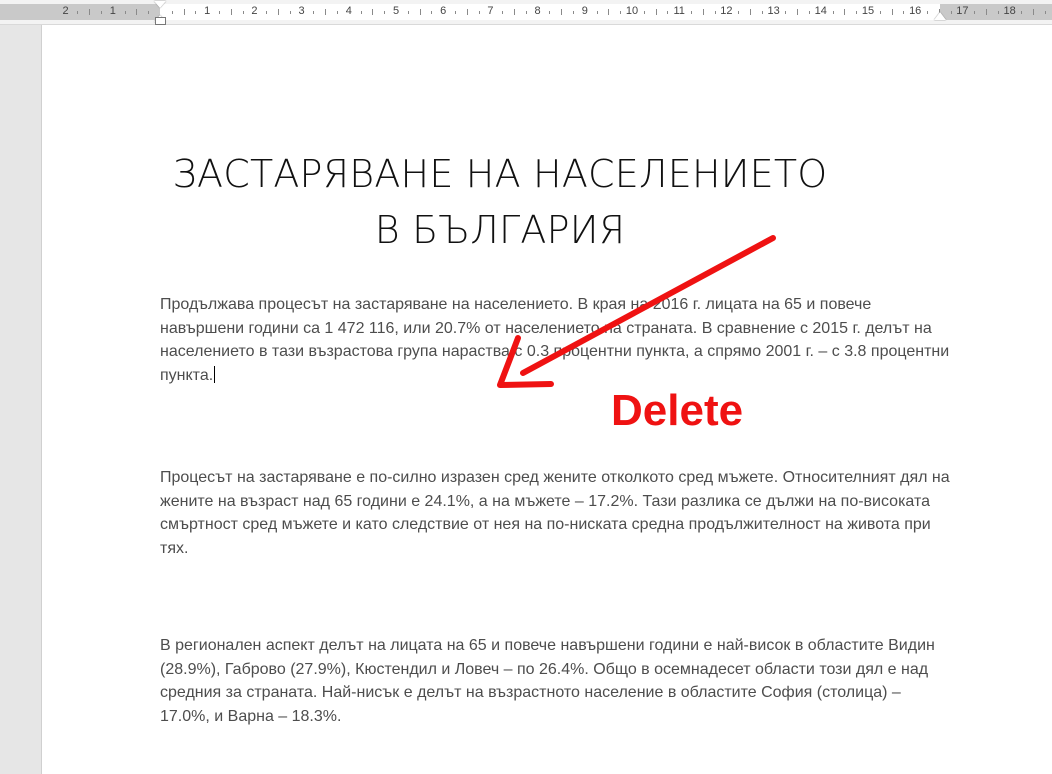  I want to click on ruler-number: 18, so click(1009, 11).